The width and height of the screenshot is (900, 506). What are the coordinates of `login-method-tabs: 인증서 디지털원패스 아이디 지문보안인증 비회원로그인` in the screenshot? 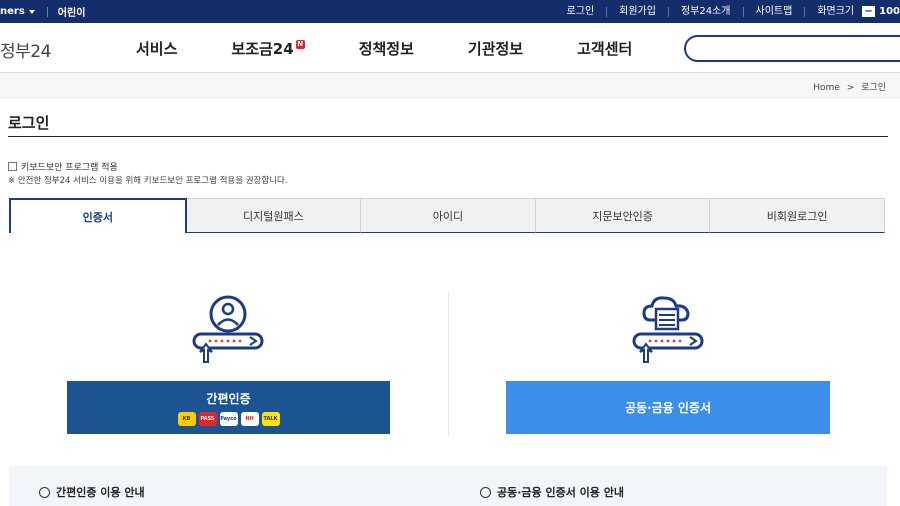 It's located at (447, 215).